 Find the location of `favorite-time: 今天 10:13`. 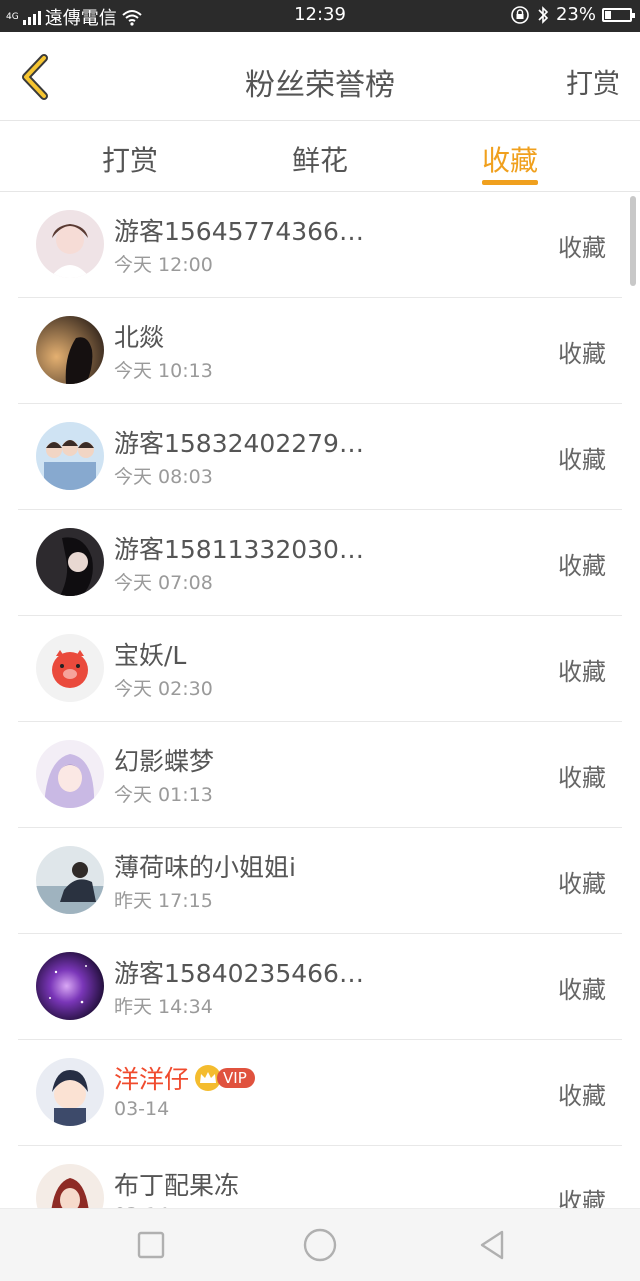

favorite-time: 今天 10:13 is located at coordinates (163, 371).